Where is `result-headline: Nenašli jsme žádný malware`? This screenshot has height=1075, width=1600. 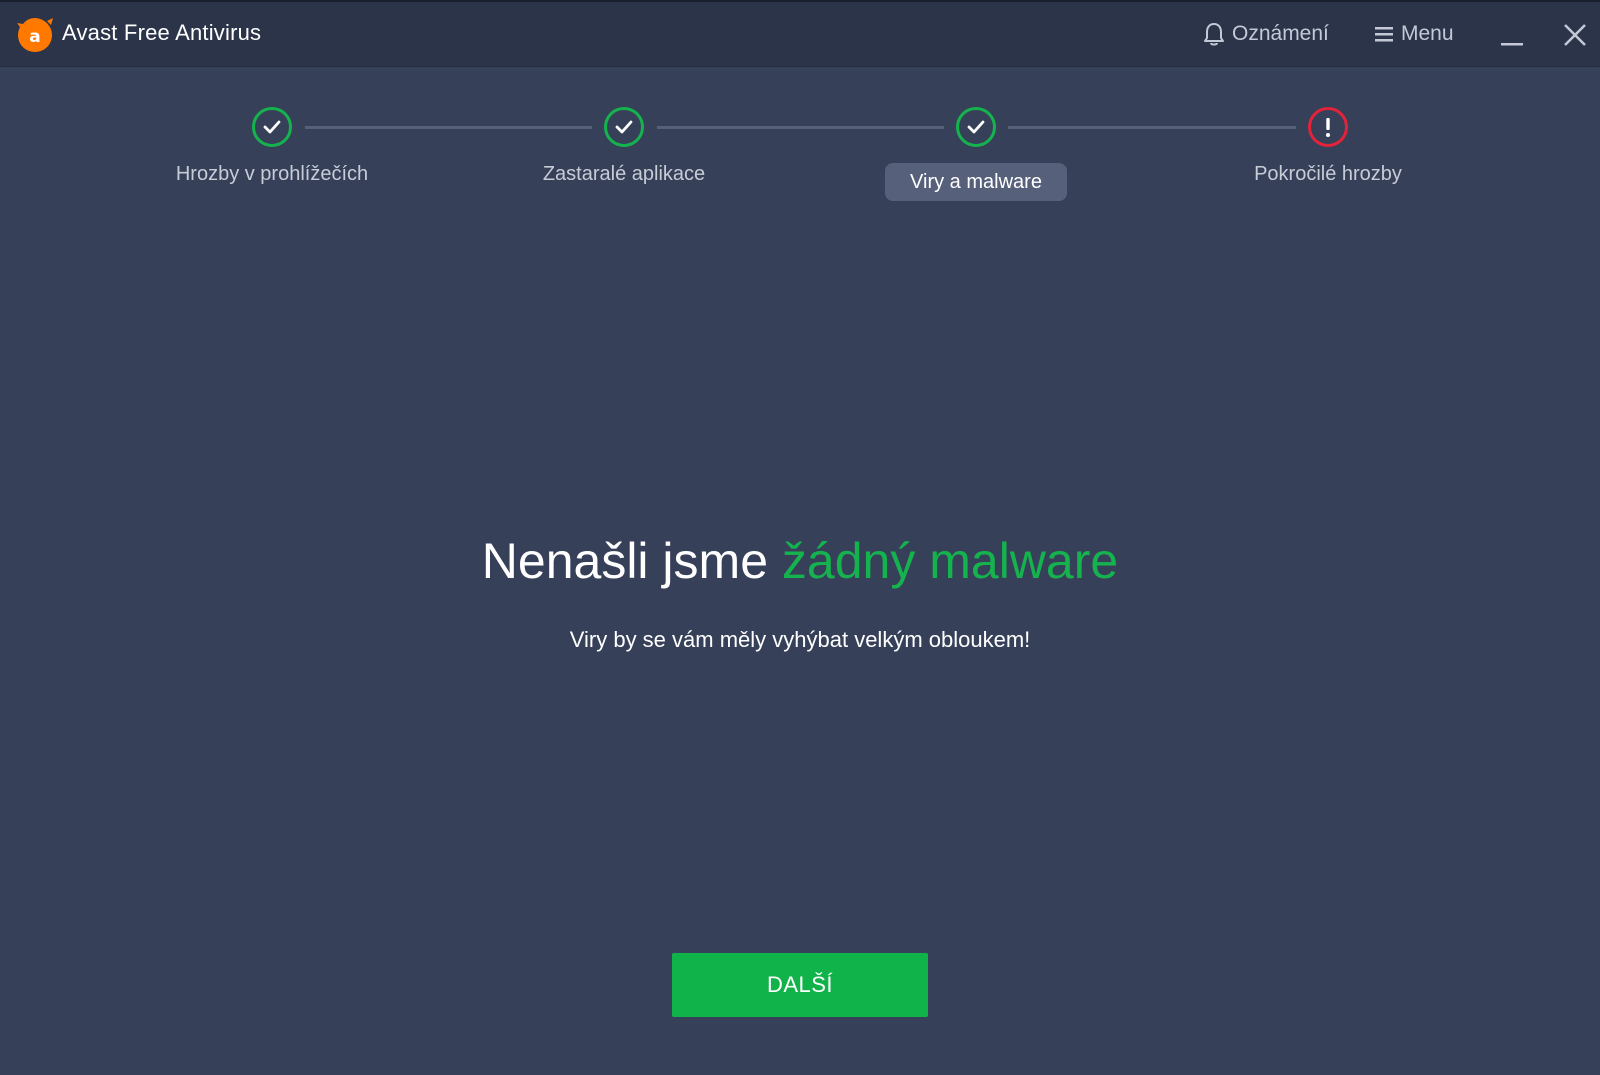
result-headline: Nenašli jsme žádný malware is located at coordinates (800, 561).